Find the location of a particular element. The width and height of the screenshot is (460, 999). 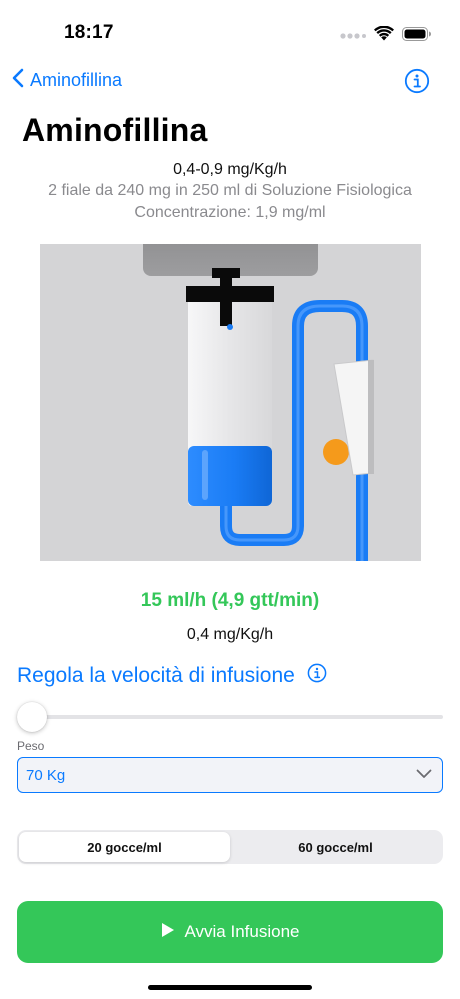

rate-section-header: Regola la velocità di infusione is located at coordinates (172, 675).